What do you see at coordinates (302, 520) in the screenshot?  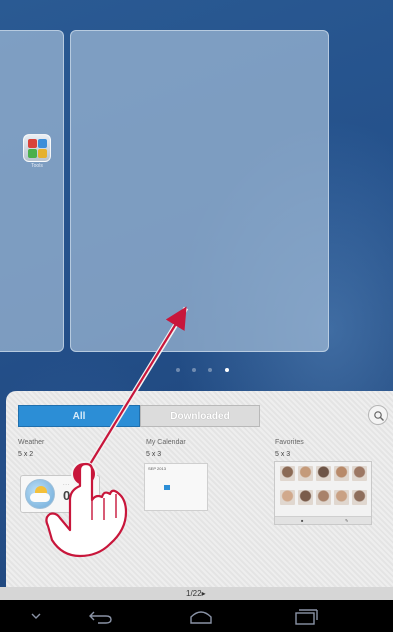 I see `contacts-icon: ■` at bounding box center [302, 520].